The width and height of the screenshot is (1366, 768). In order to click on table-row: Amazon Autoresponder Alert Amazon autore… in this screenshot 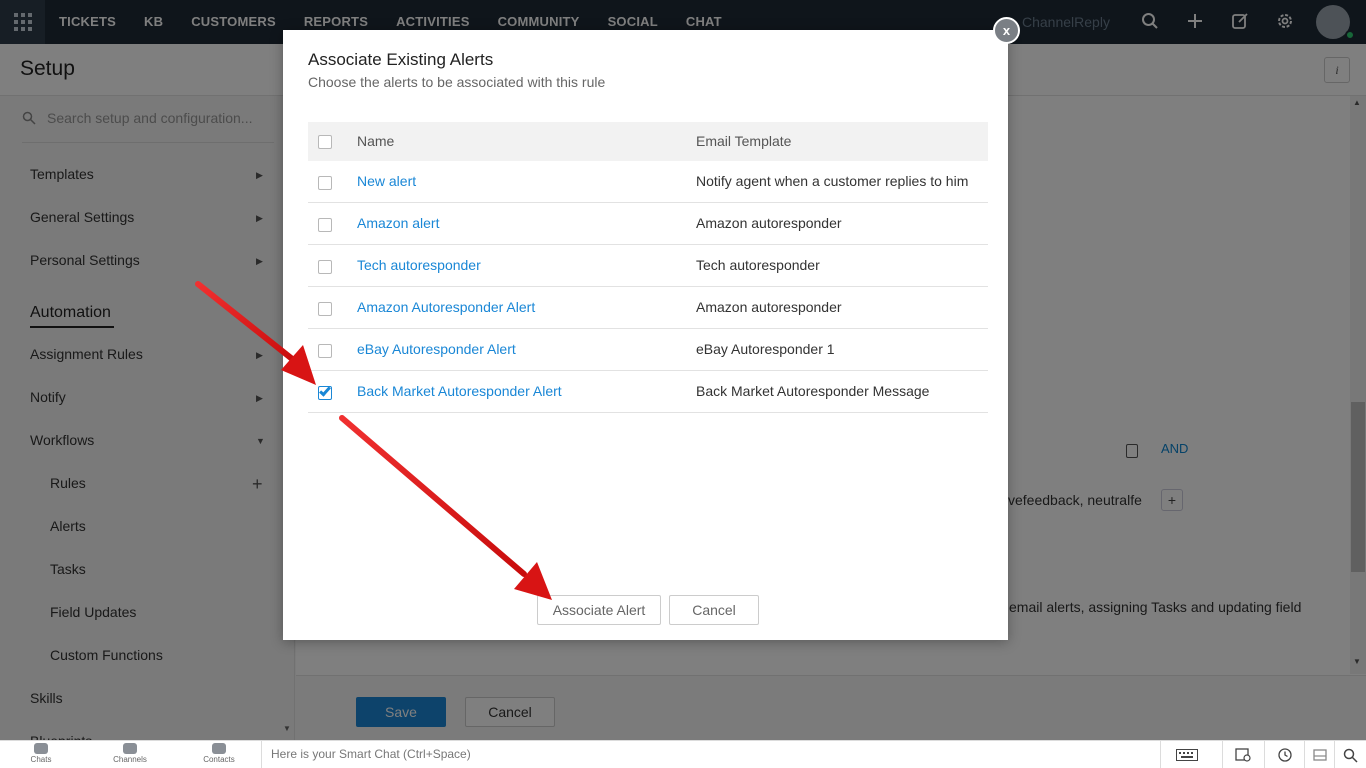, I will do `click(648, 308)`.